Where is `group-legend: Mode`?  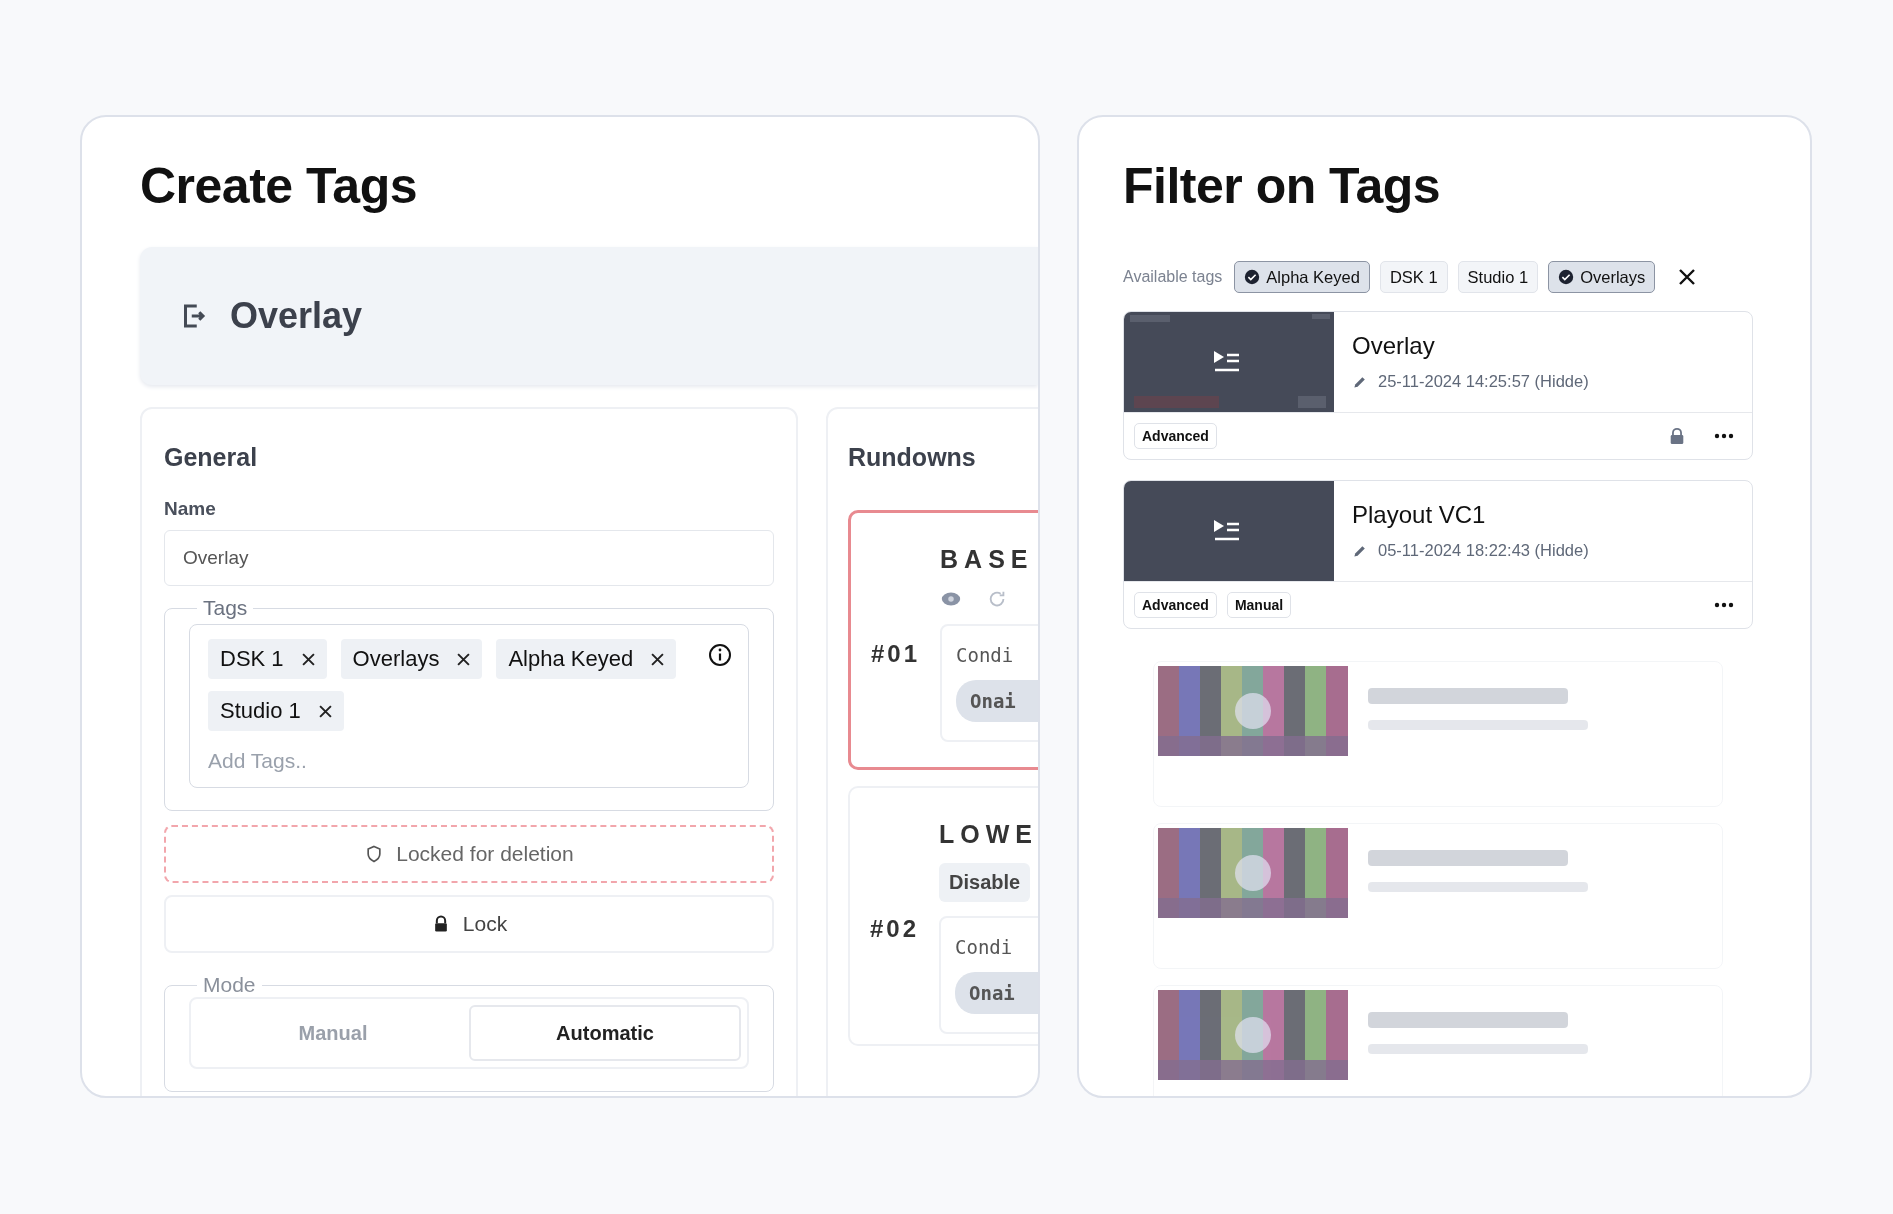 group-legend: Mode is located at coordinates (229, 985).